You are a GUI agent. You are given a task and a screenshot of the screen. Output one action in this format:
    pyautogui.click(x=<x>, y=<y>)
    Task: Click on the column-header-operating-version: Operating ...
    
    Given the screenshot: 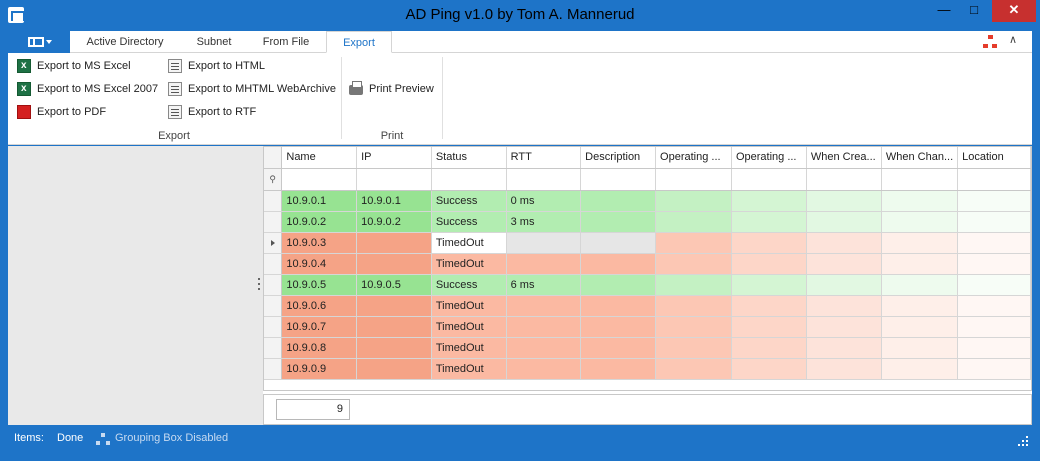 What is the action you would take?
    pyautogui.click(x=769, y=158)
    